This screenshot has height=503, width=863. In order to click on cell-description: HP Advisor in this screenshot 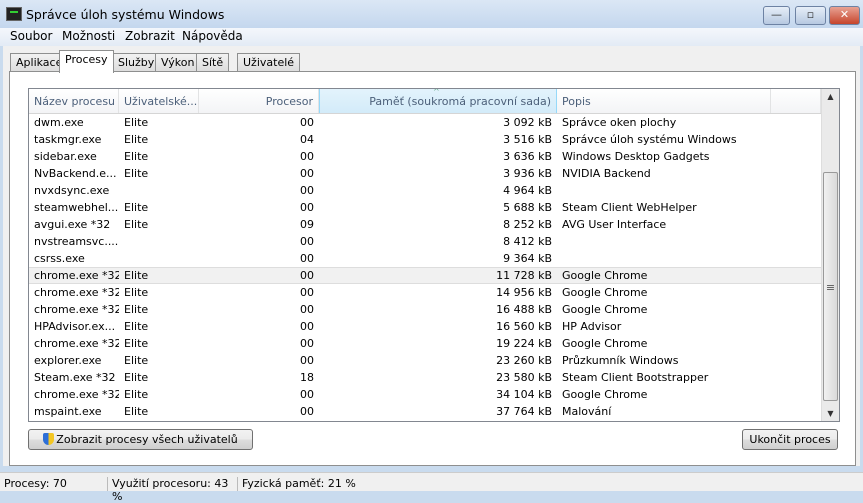, I will do `click(592, 326)`.